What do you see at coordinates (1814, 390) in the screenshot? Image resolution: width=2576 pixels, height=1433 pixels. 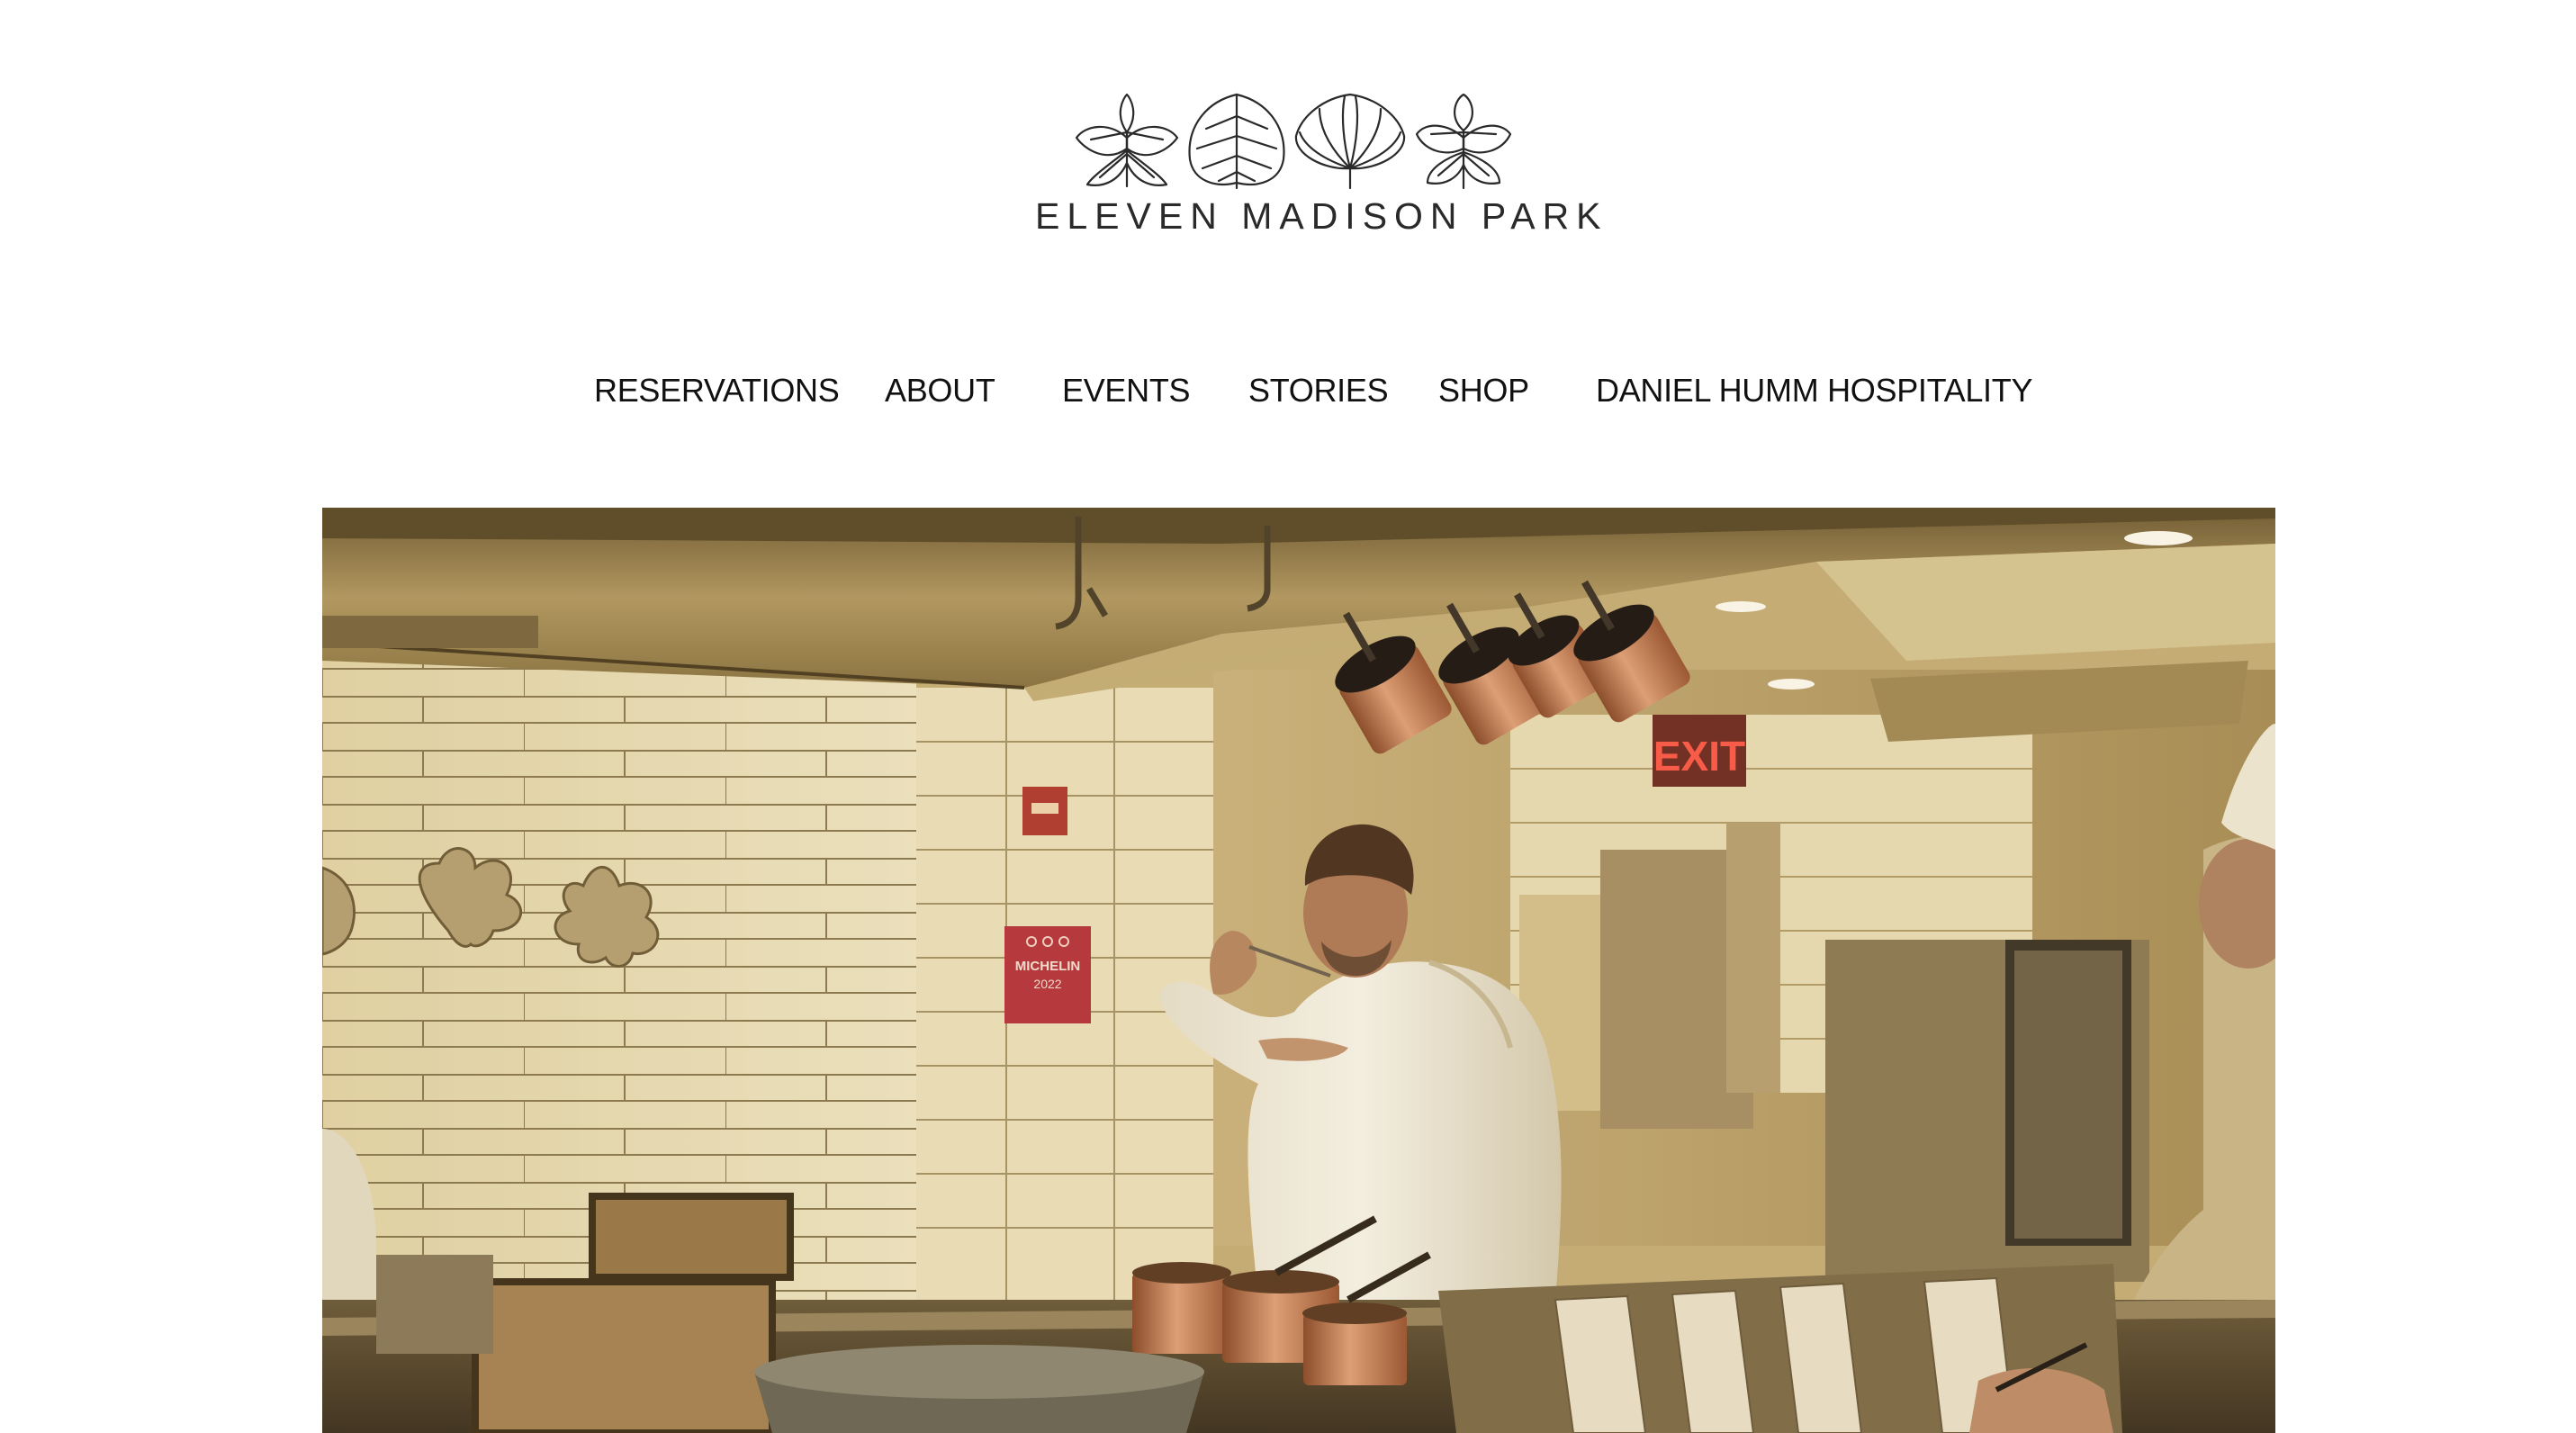 I see `nav-item-daniel-humm-hospitality: DANIEL HUMM HOSPITALITY` at bounding box center [1814, 390].